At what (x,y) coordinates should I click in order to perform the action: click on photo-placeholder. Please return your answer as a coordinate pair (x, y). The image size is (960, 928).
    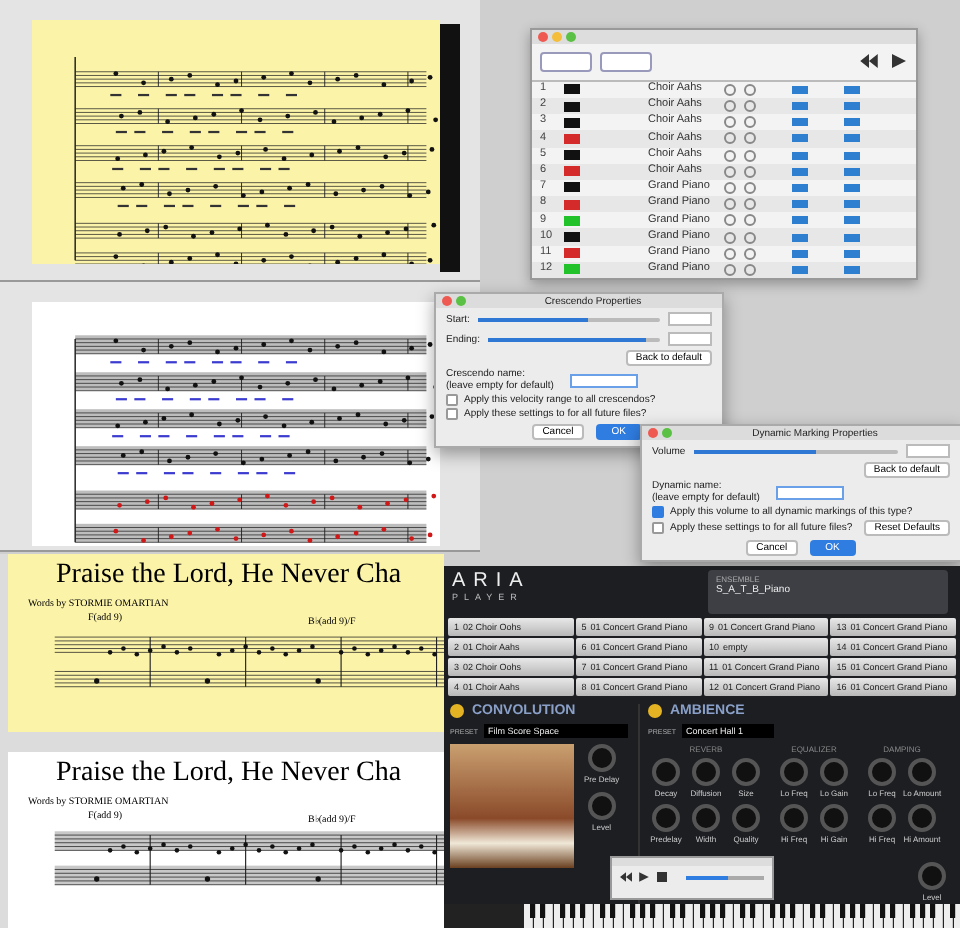
    Looking at the image, I should click on (512, 806).